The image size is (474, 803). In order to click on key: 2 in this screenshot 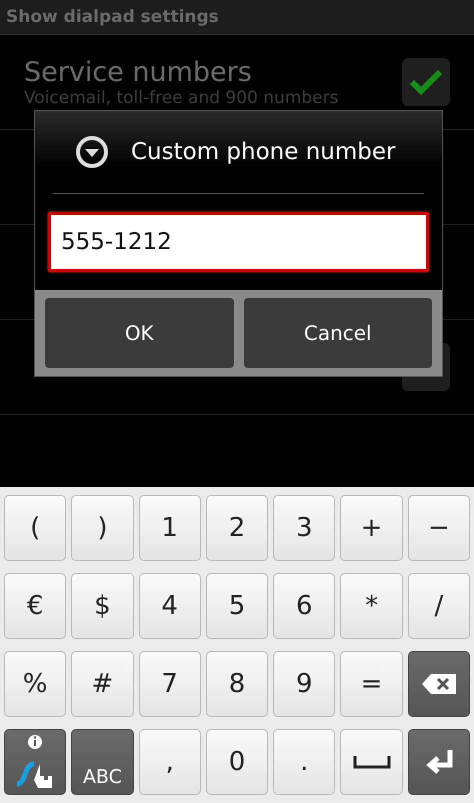, I will do `click(237, 528)`.